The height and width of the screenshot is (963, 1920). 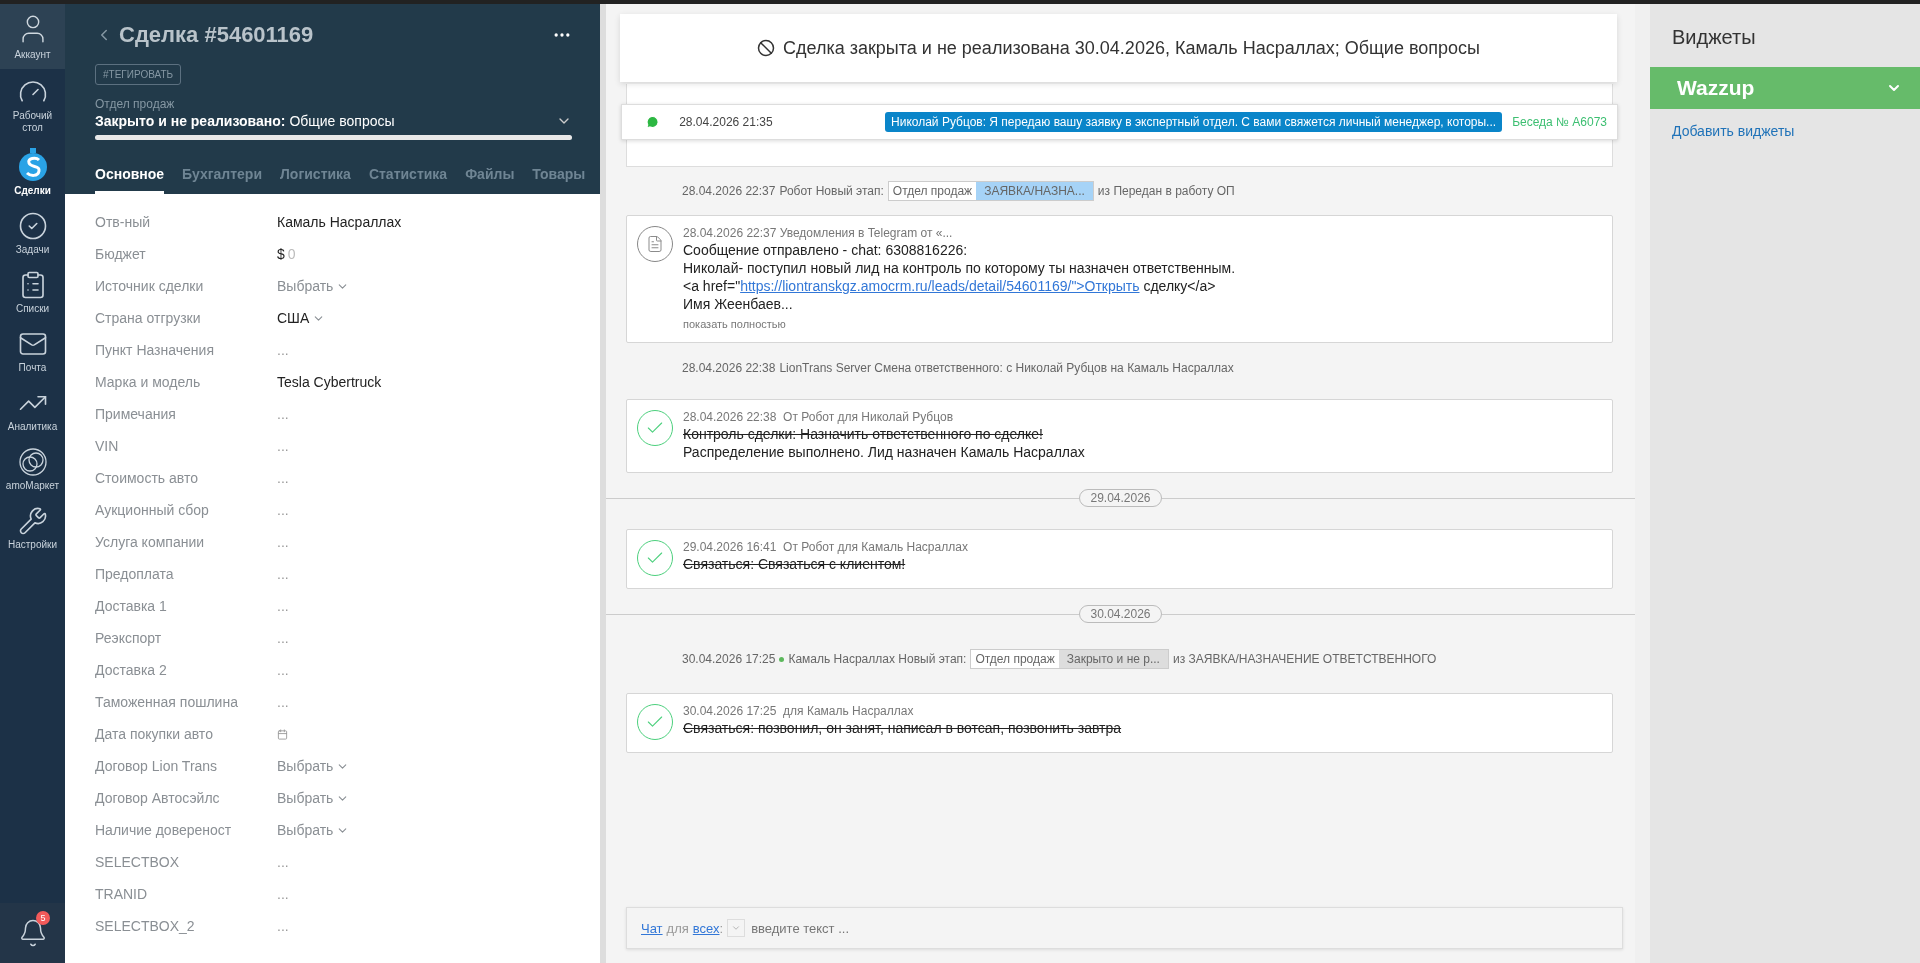 I want to click on note-line: <a href="https://liontranskgz.amocrm.ru/leads/detail/54601169/">Открыть сделку</a>, so click(x=950, y=286).